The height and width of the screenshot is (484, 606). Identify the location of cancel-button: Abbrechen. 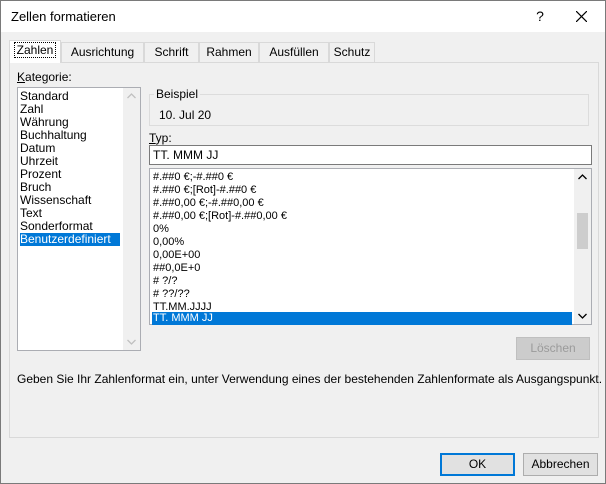
(560, 464).